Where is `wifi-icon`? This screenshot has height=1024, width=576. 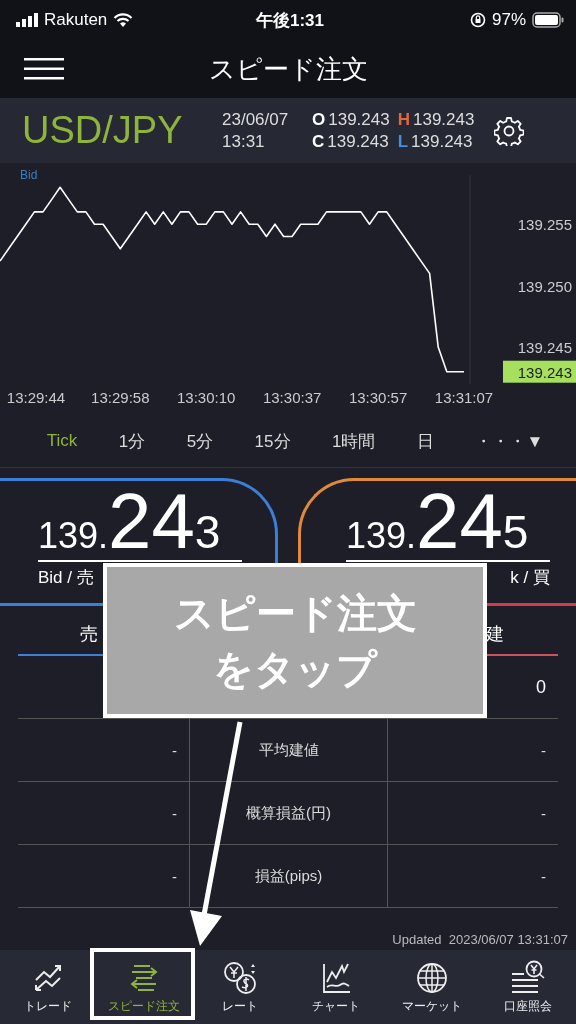 wifi-icon is located at coordinates (123, 20).